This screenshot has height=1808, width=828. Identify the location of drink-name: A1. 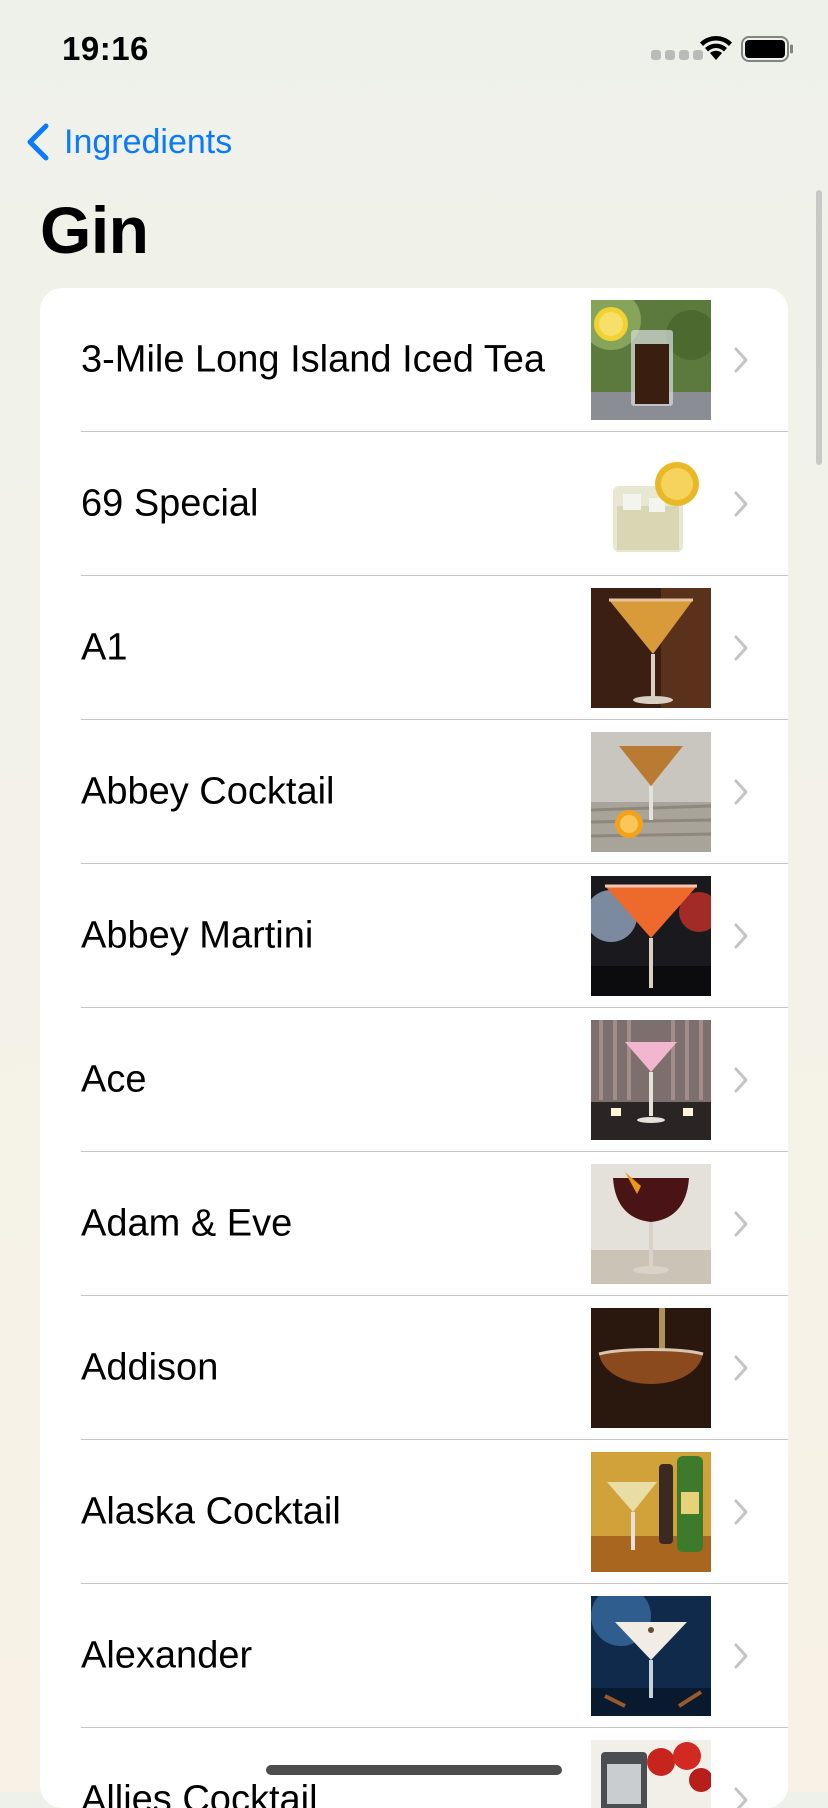
(104, 648).